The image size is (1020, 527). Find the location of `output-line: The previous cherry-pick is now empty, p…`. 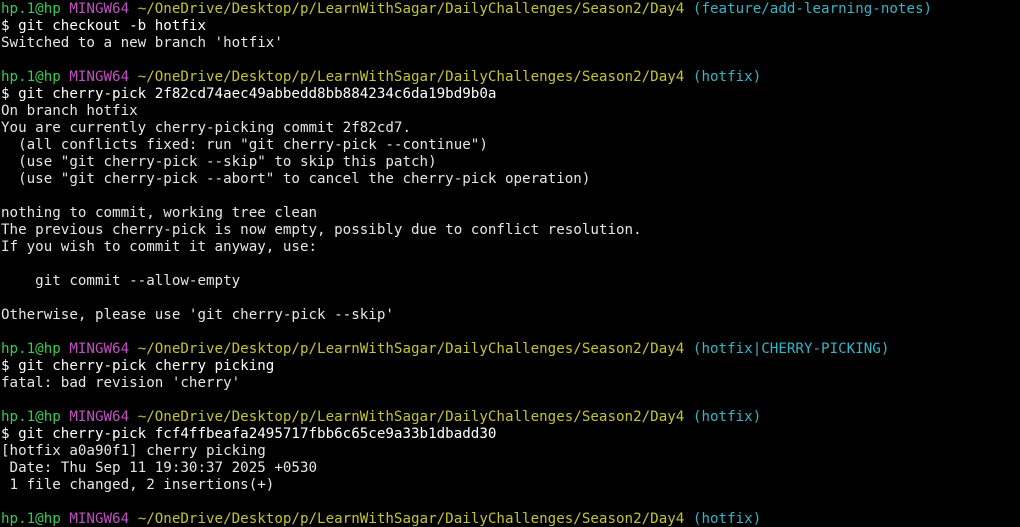

output-line: The previous cherry-pick is now empty, p… is located at coordinates (321, 230).